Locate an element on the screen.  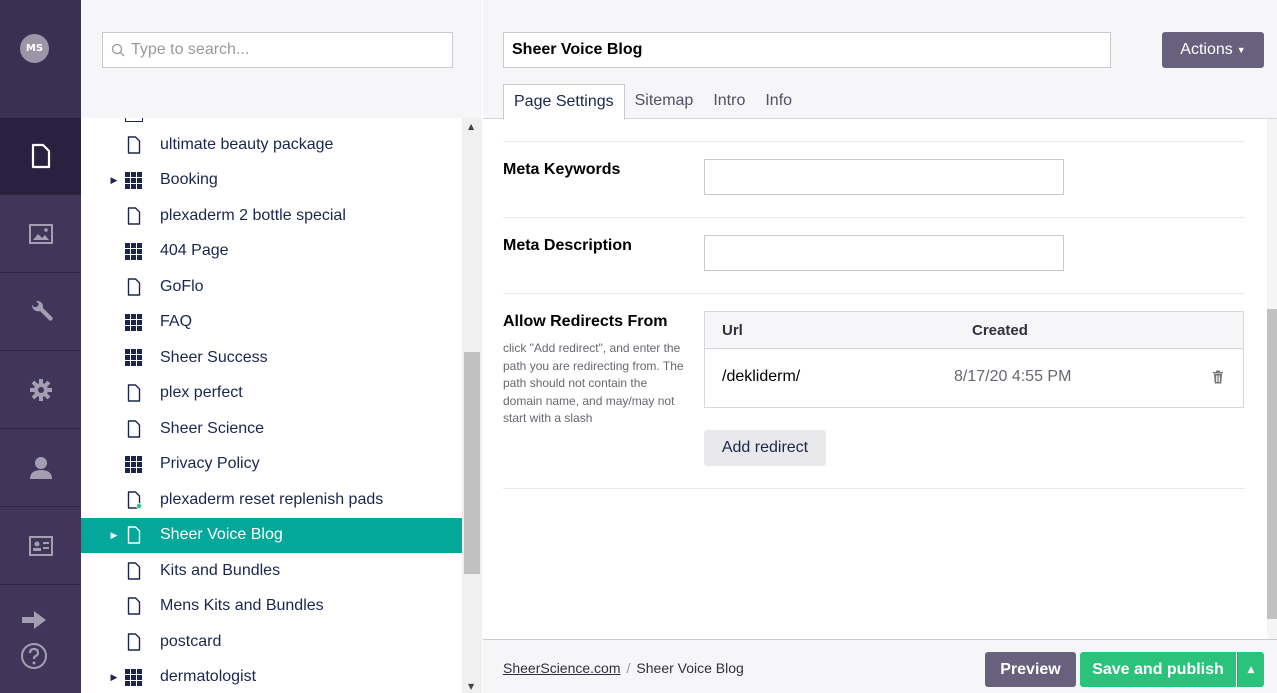
tree-item: ultimate beauty package is located at coordinates (271, 145).